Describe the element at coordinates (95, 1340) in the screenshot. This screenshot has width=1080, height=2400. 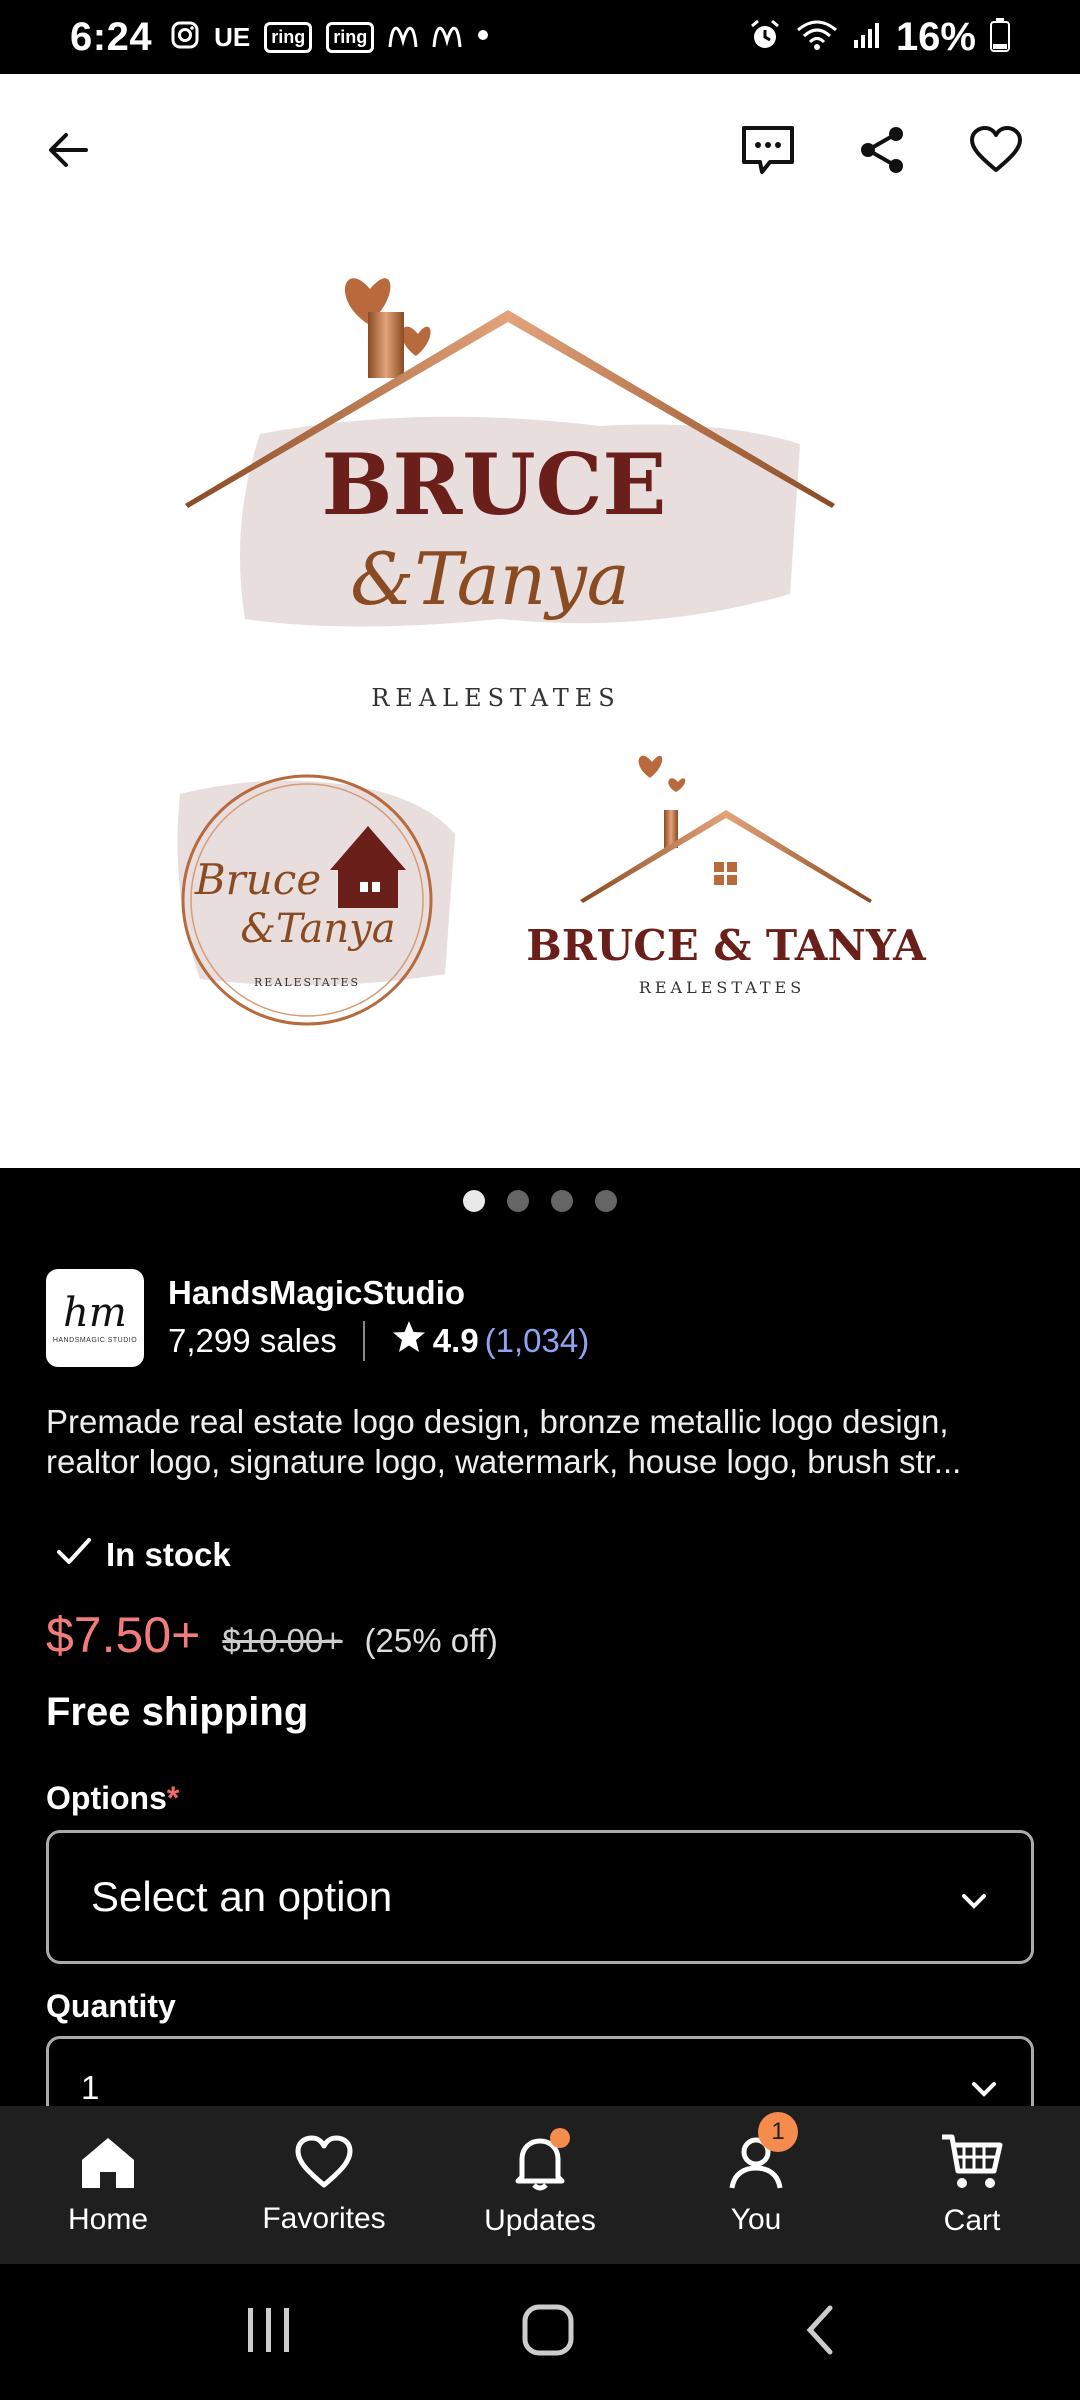
I see `shop-avatar-sub: HANDSMAGIC STUDIO` at that location.